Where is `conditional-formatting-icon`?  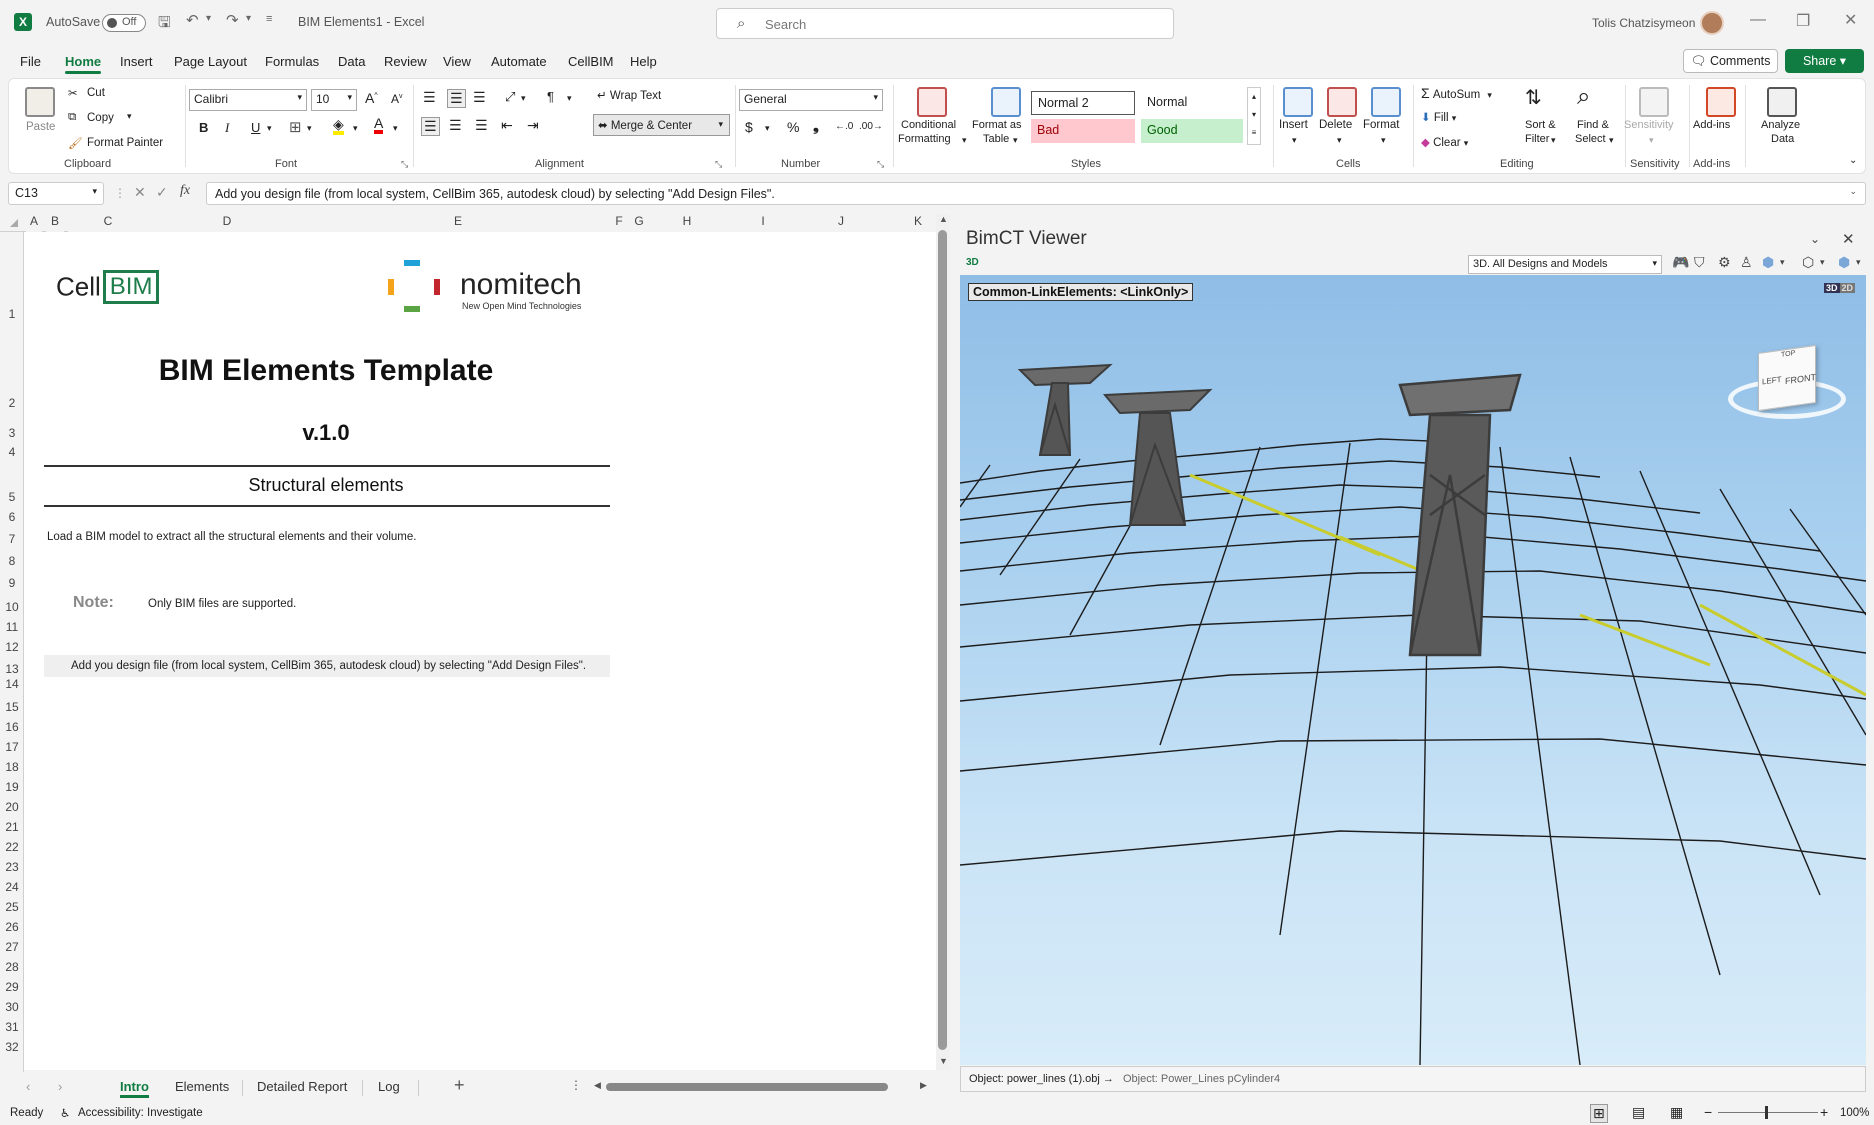 conditional-formatting-icon is located at coordinates (932, 102).